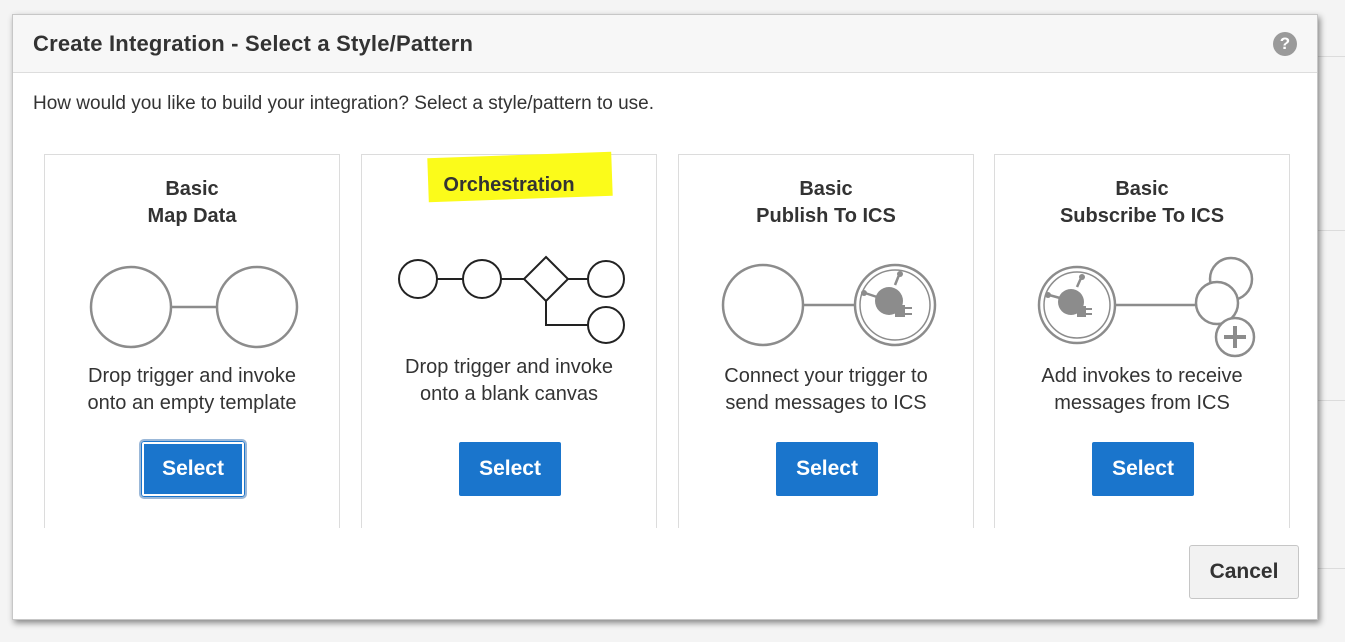 This screenshot has height=642, width=1345. What do you see at coordinates (1142, 203) in the screenshot?
I see `card-title: Basic Subscribe To ICS` at bounding box center [1142, 203].